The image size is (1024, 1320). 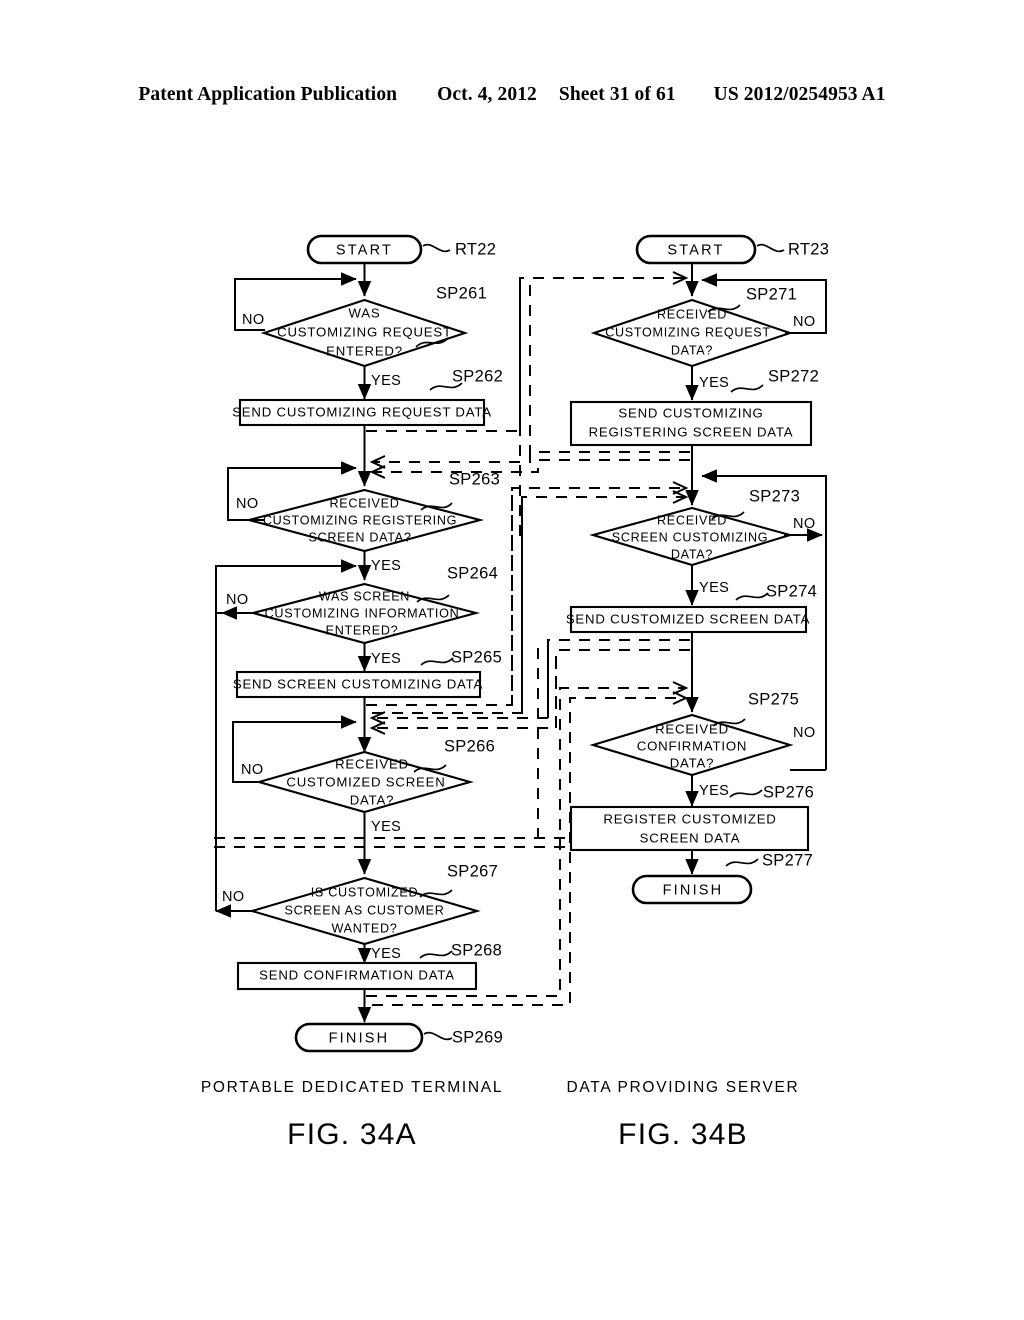 I want to click on sp275-yes-label: YES, so click(x=714, y=791).